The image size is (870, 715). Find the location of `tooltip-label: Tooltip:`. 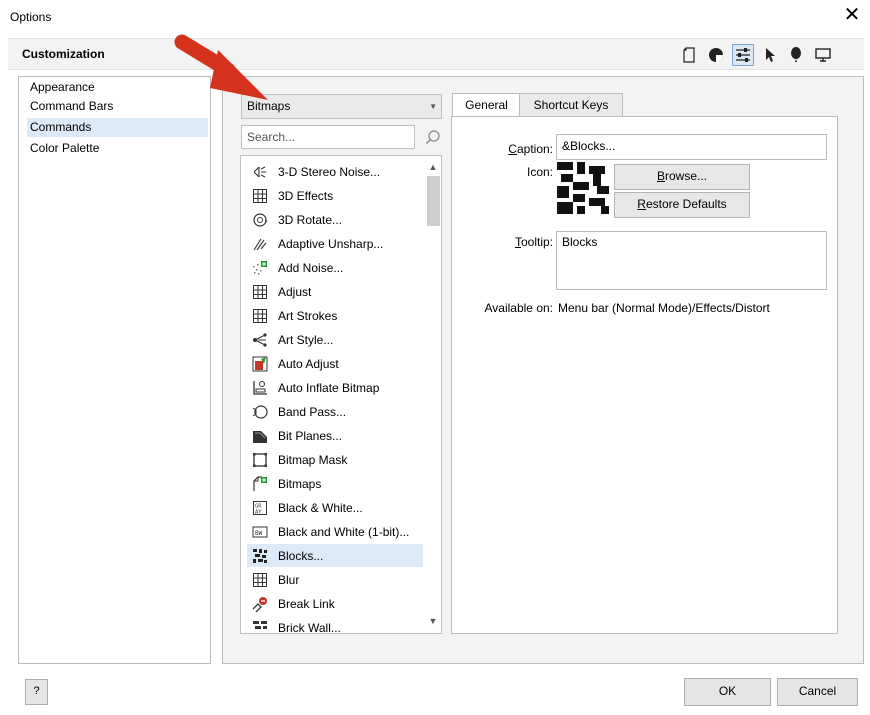

tooltip-label: Tooltip: is located at coordinates (533, 242).